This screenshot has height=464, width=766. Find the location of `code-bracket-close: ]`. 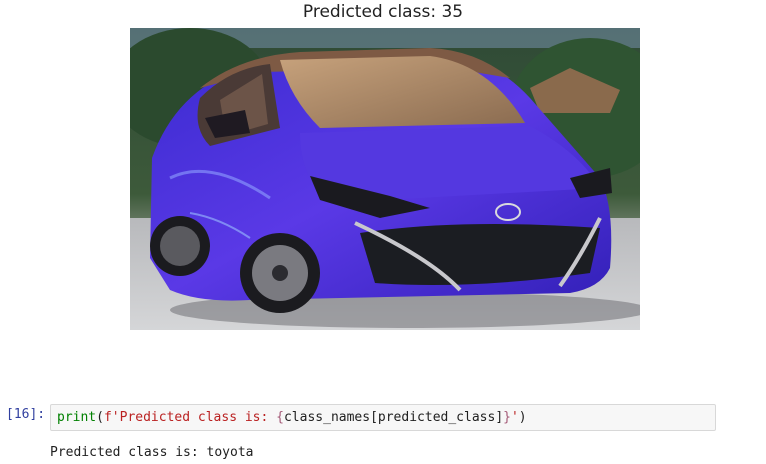

code-bracket-close: ] is located at coordinates (499, 417).